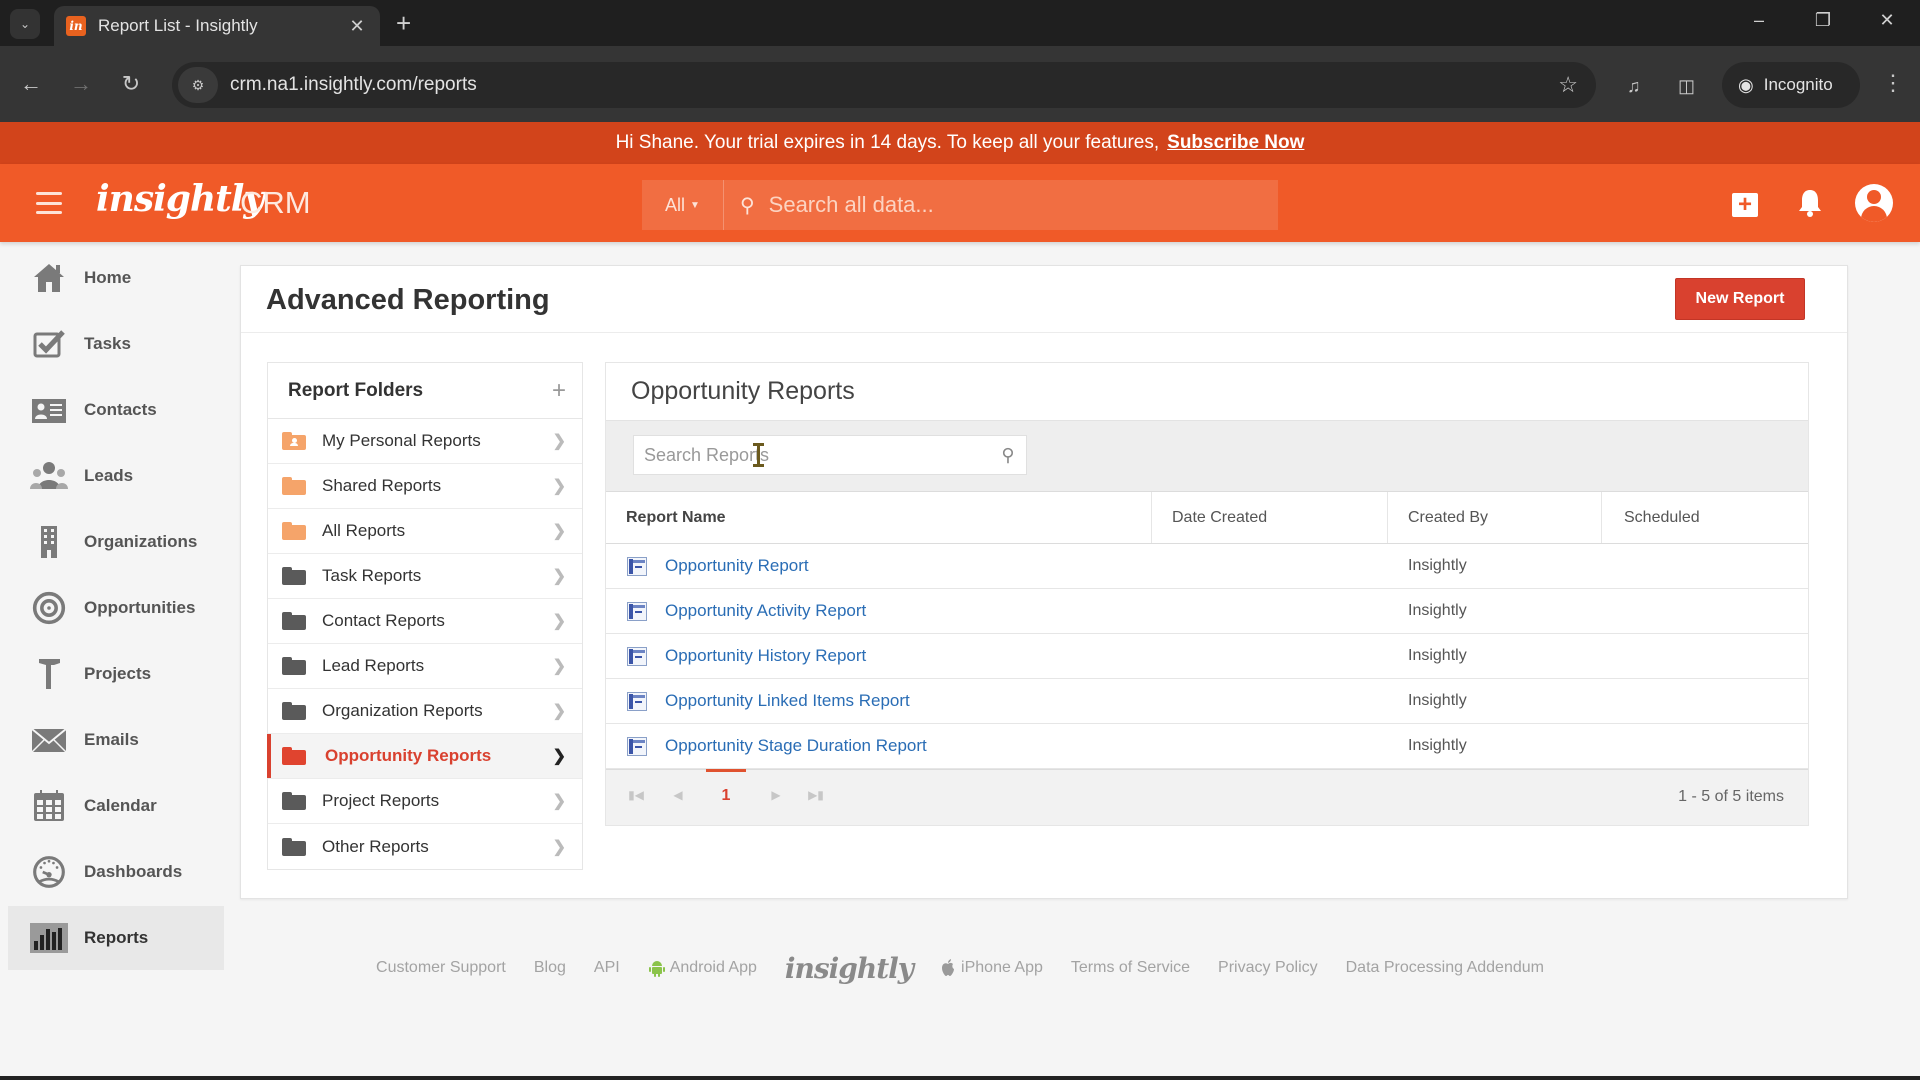 Image resolution: width=1920 pixels, height=1080 pixels. Describe the element at coordinates (356, 390) in the screenshot. I see `report-folders-title: Report Folders` at that location.